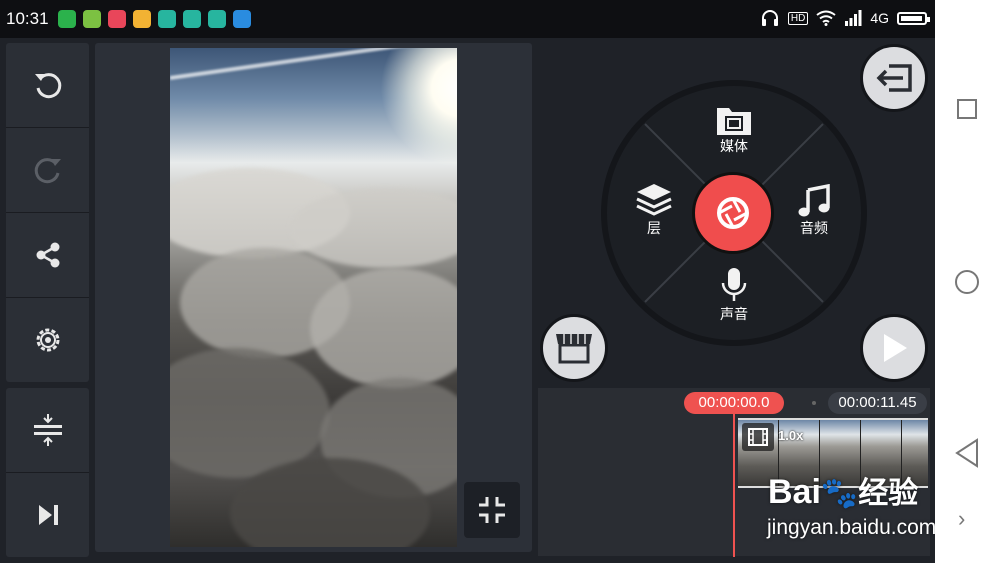  I want to click on voice-menu-item: 声音, so click(734, 295).